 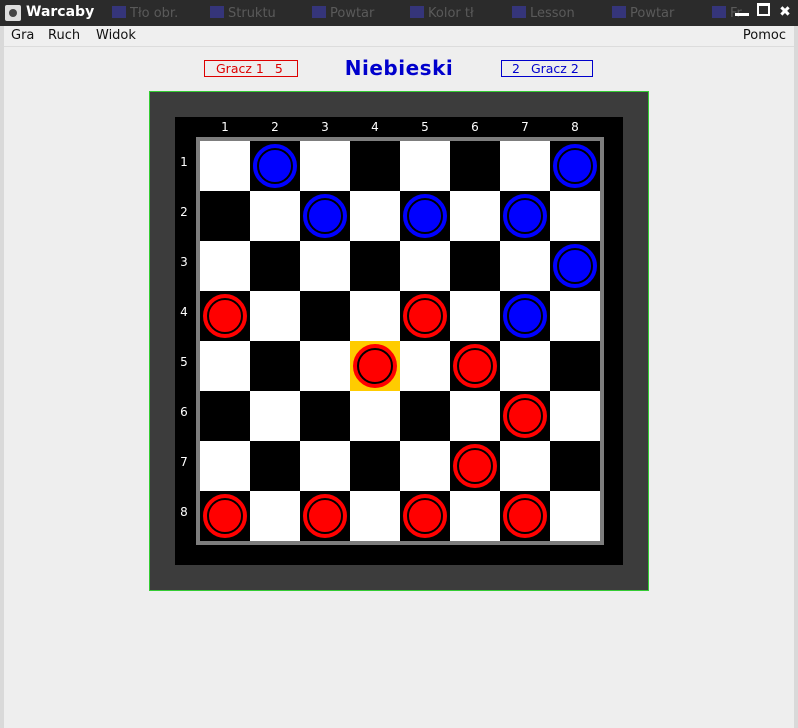 I want to click on board-square-r6c4, so click(x=375, y=416).